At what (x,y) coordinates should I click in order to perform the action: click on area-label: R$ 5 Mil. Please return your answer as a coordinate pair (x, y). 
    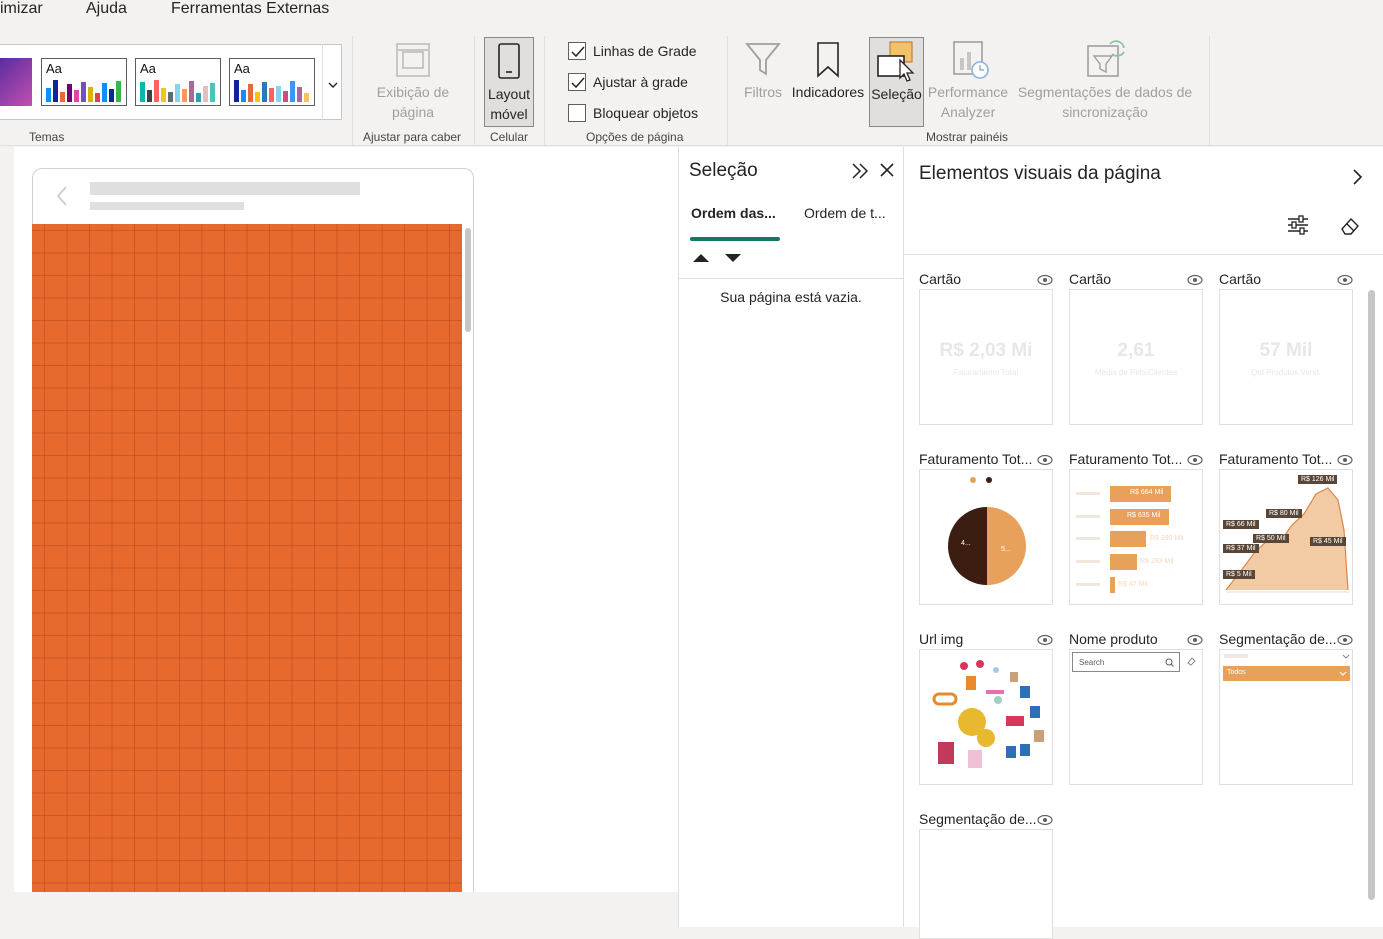
    Looking at the image, I should click on (1239, 574).